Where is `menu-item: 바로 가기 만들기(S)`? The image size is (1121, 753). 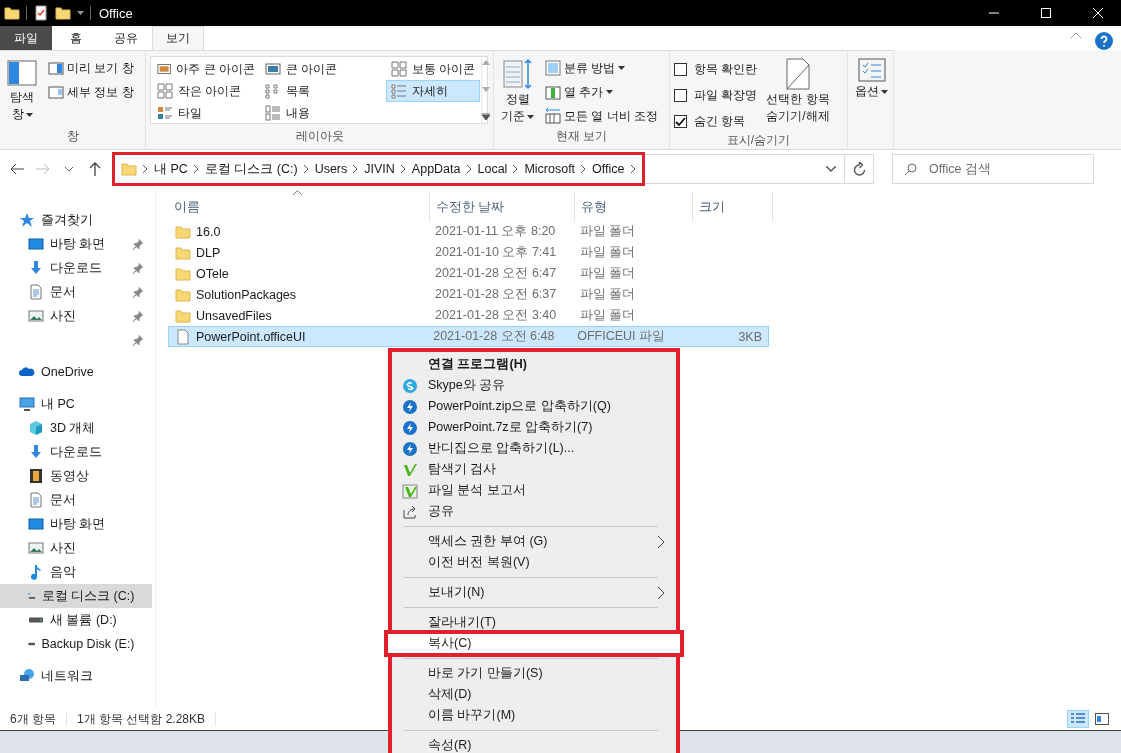
menu-item: 바로 가기 만들기(S) is located at coordinates (534, 673).